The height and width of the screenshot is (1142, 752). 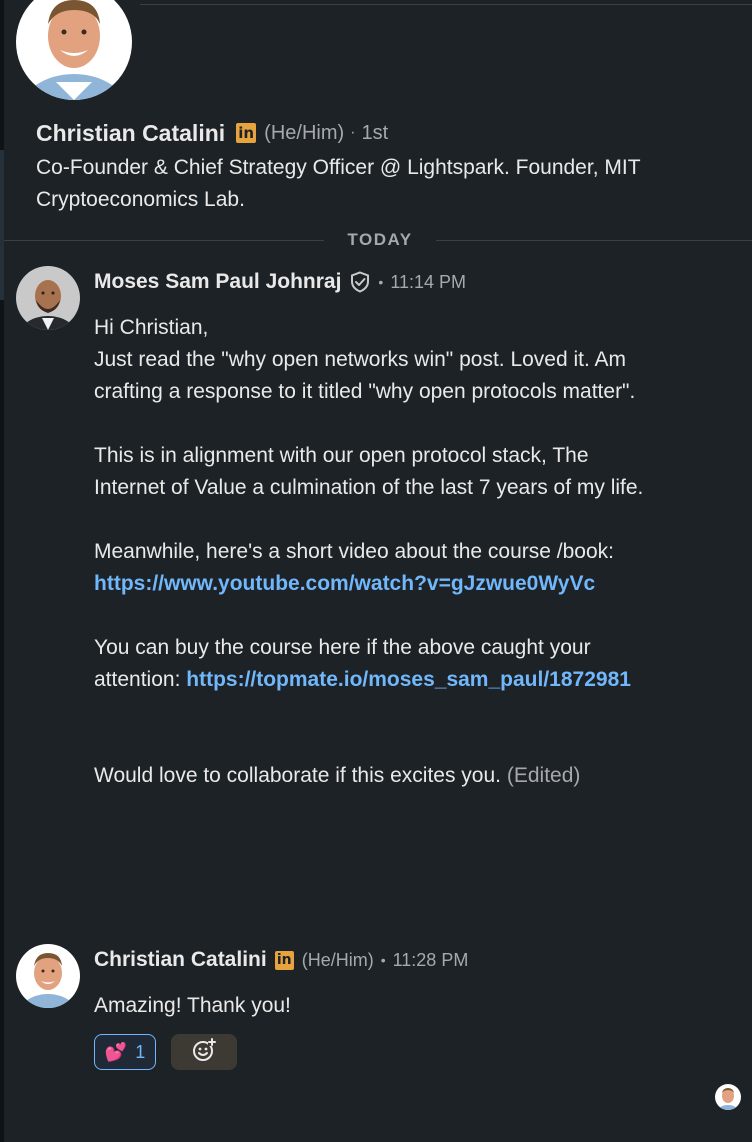 What do you see at coordinates (594, 240) in the screenshot?
I see `divider-line-right` at bounding box center [594, 240].